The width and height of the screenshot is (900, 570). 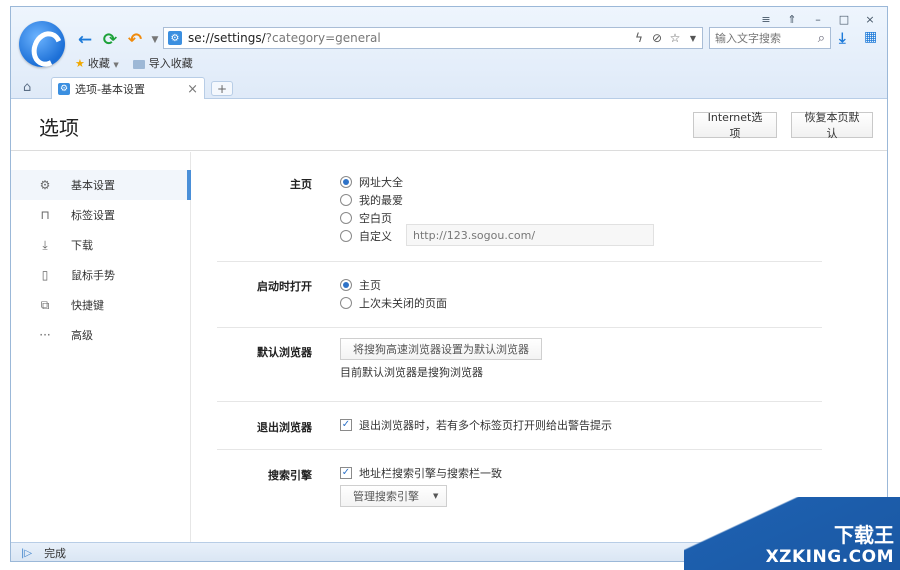 I want to click on section-label: 搜索引擎, so click(x=290, y=475).